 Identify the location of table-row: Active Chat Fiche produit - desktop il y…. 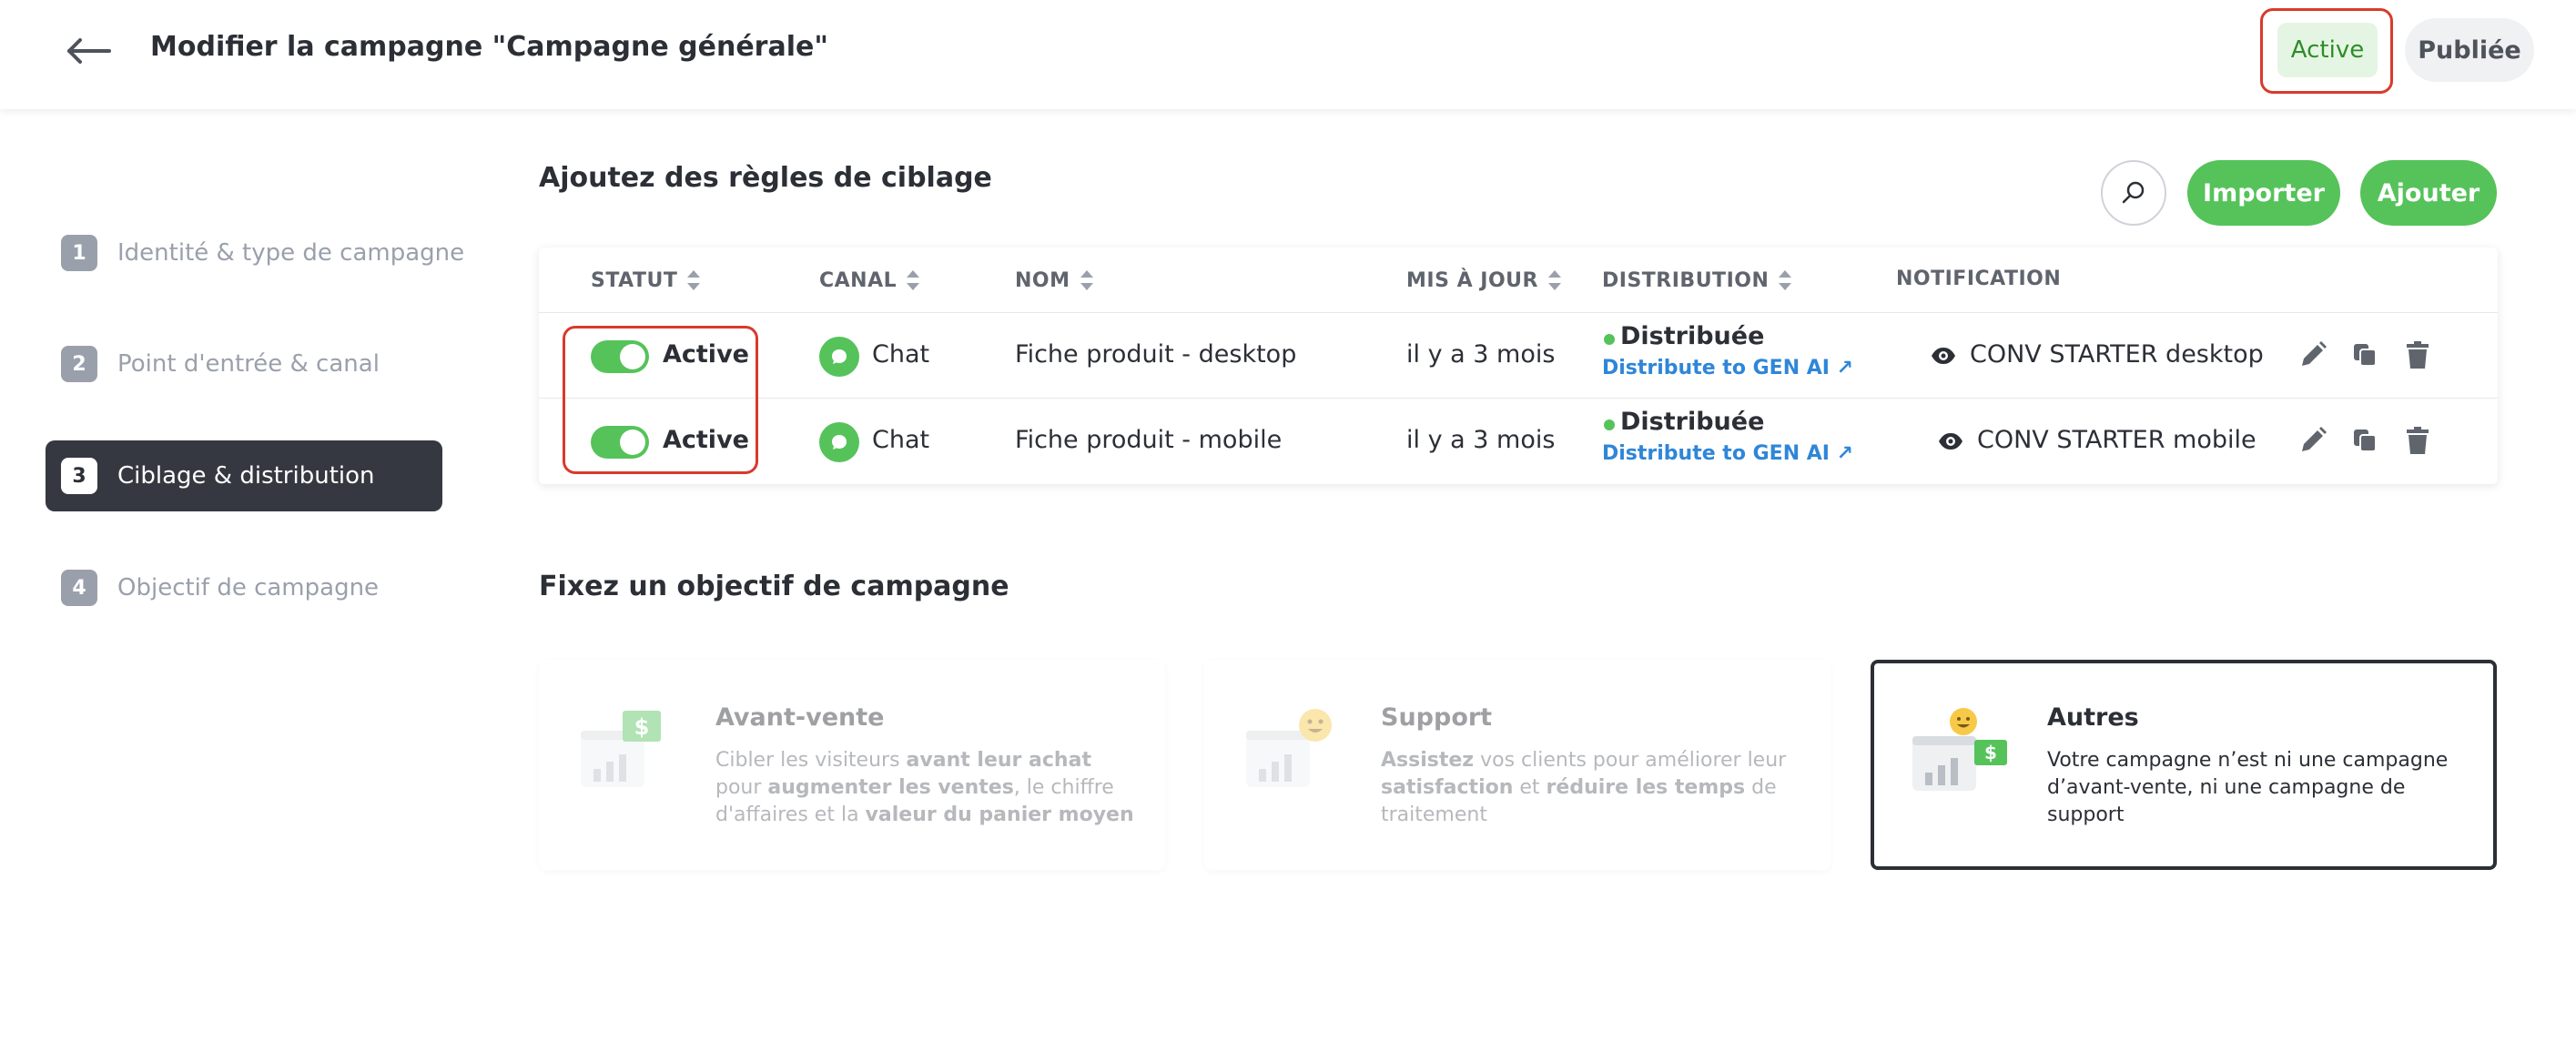
(1518, 356).